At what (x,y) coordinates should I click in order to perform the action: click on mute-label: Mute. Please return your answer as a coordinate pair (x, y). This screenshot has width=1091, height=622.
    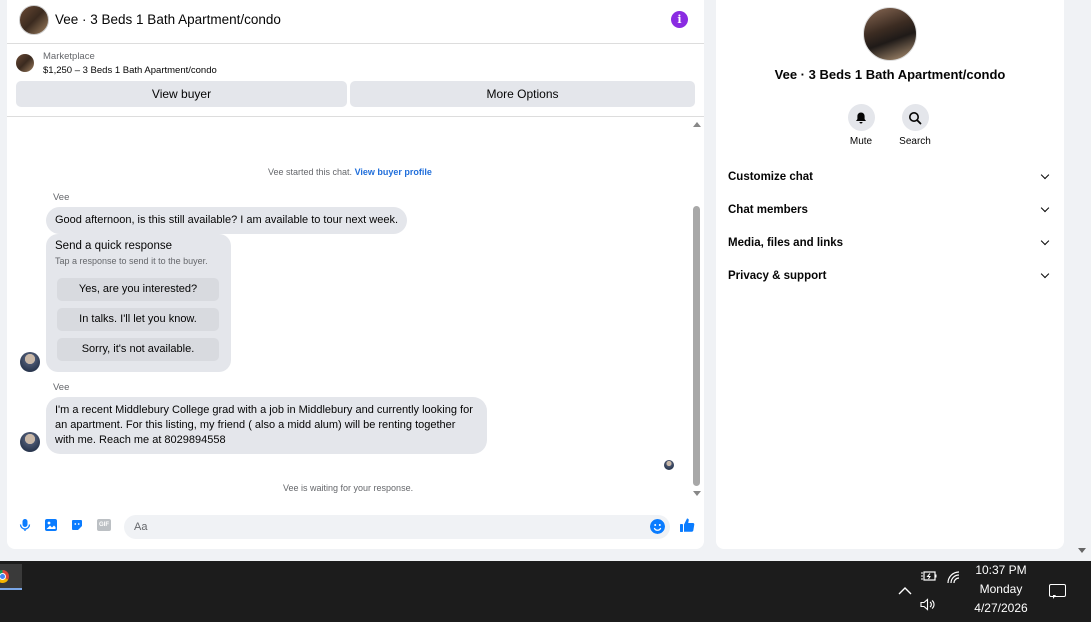
    Looking at the image, I should click on (861, 141).